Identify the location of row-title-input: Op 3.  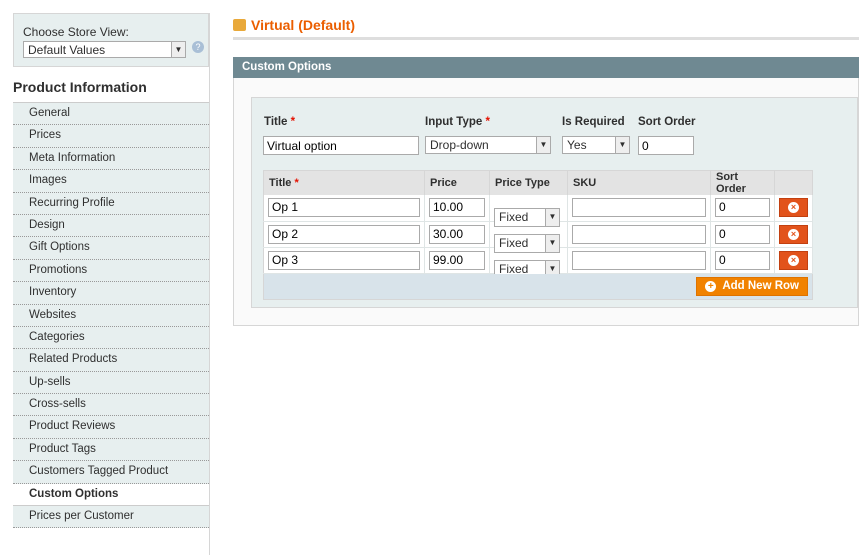
(344, 260).